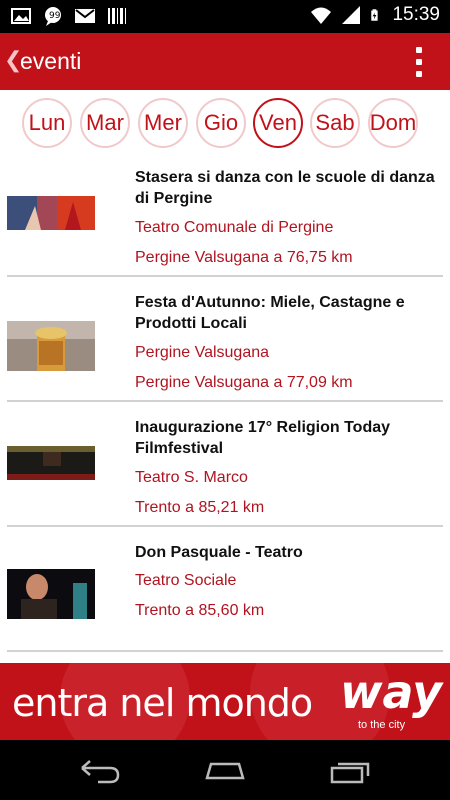  I want to click on day-label: Mar, so click(105, 122).